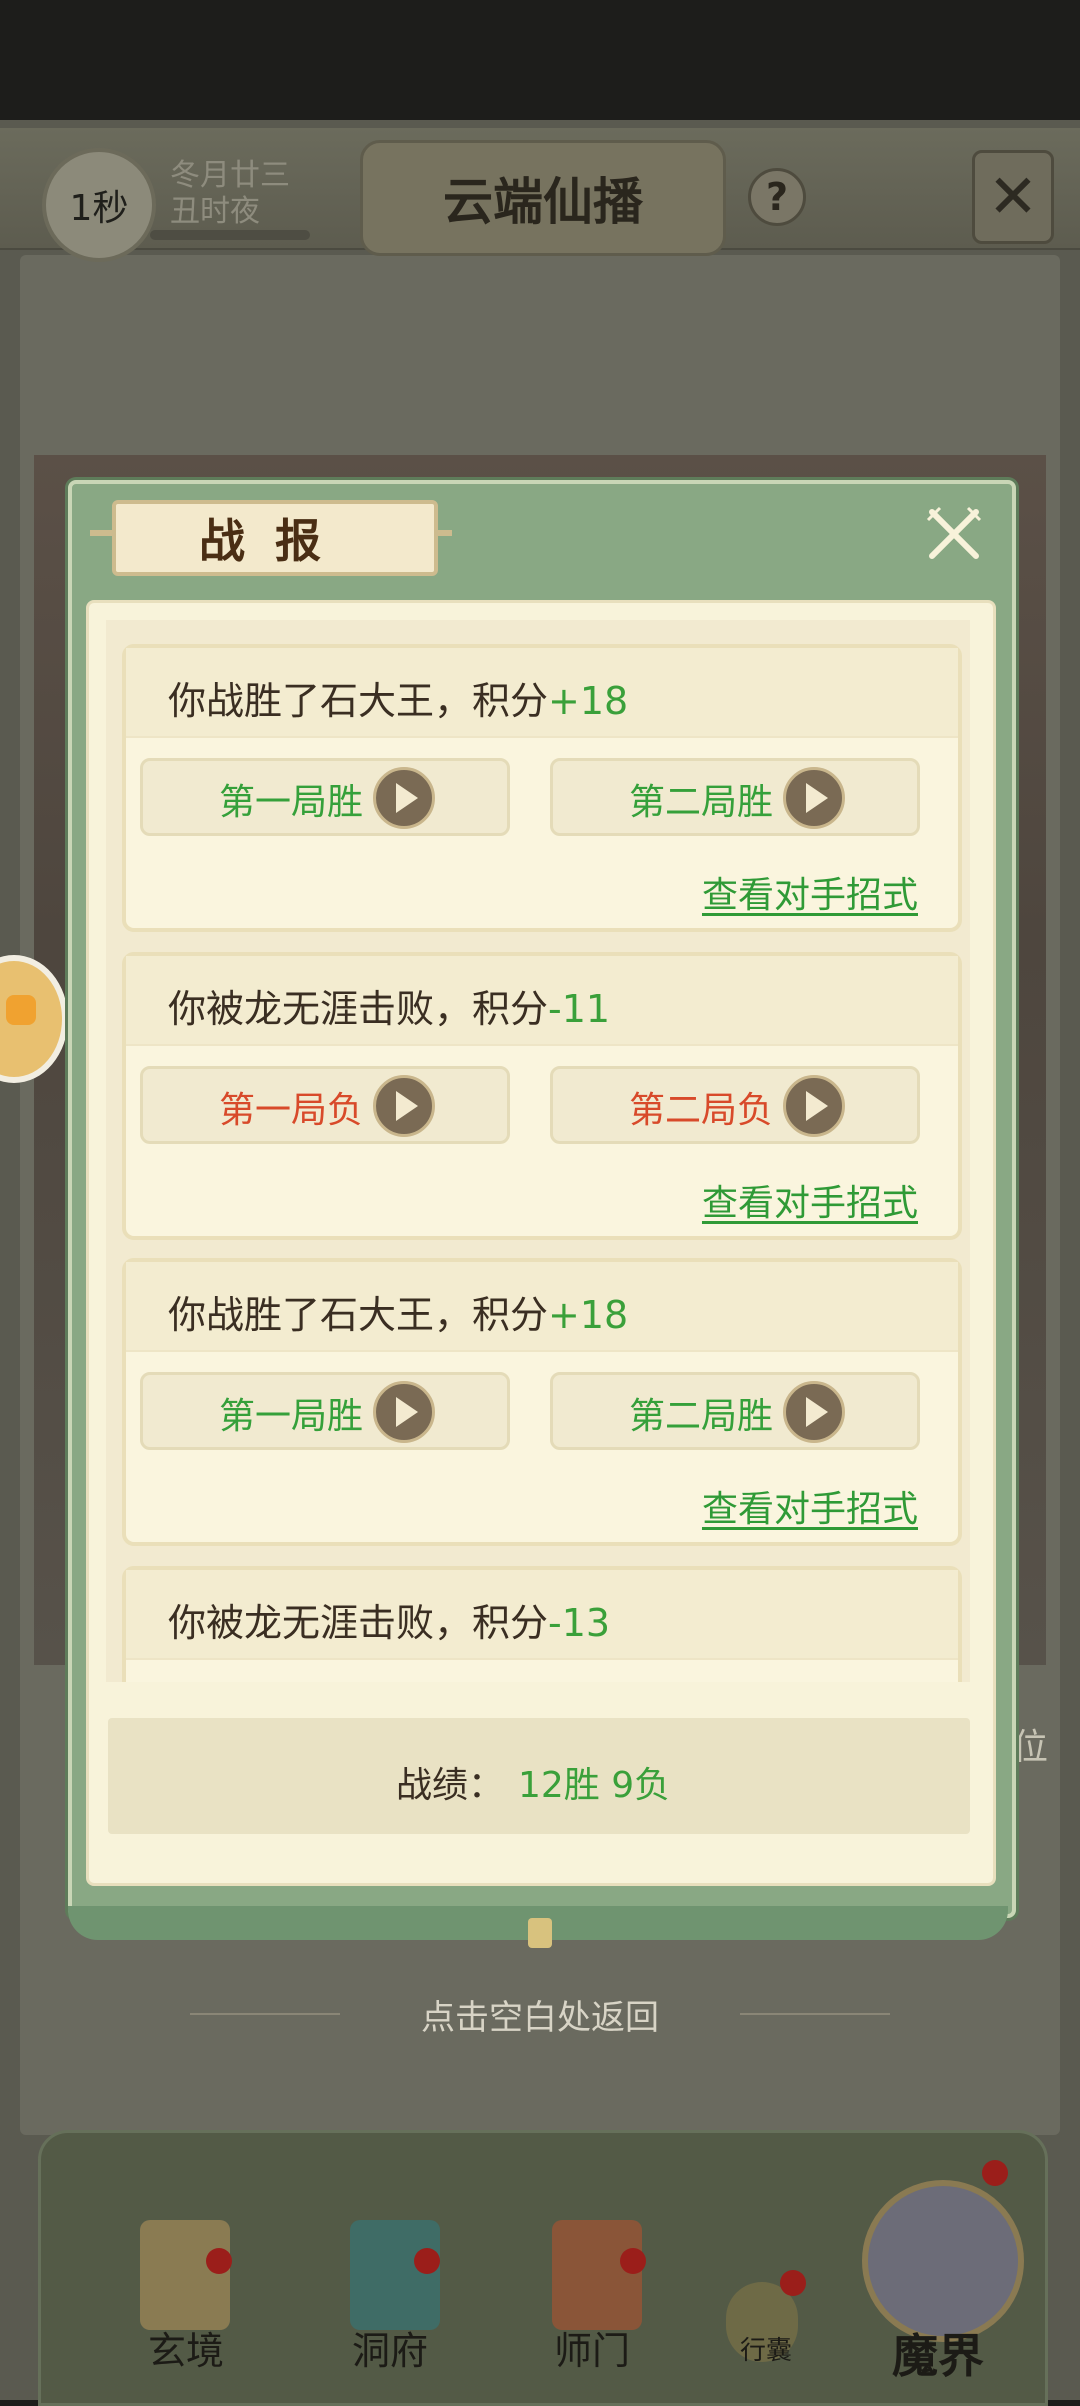 The width and height of the screenshot is (1080, 2406). Describe the element at coordinates (701, 1110) in the screenshot. I see `round-label: 第二局负` at that location.